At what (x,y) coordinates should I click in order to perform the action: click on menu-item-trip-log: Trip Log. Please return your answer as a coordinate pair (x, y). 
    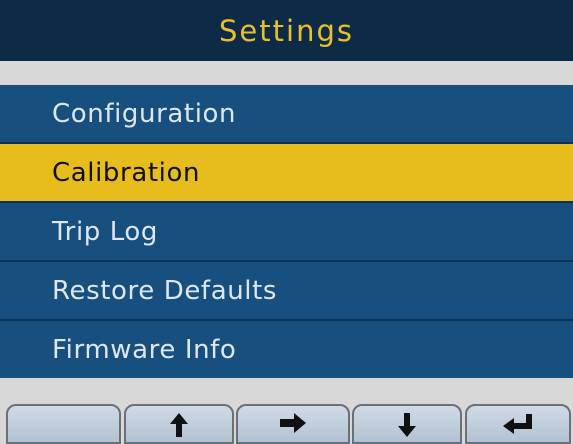
    Looking at the image, I should click on (286, 232).